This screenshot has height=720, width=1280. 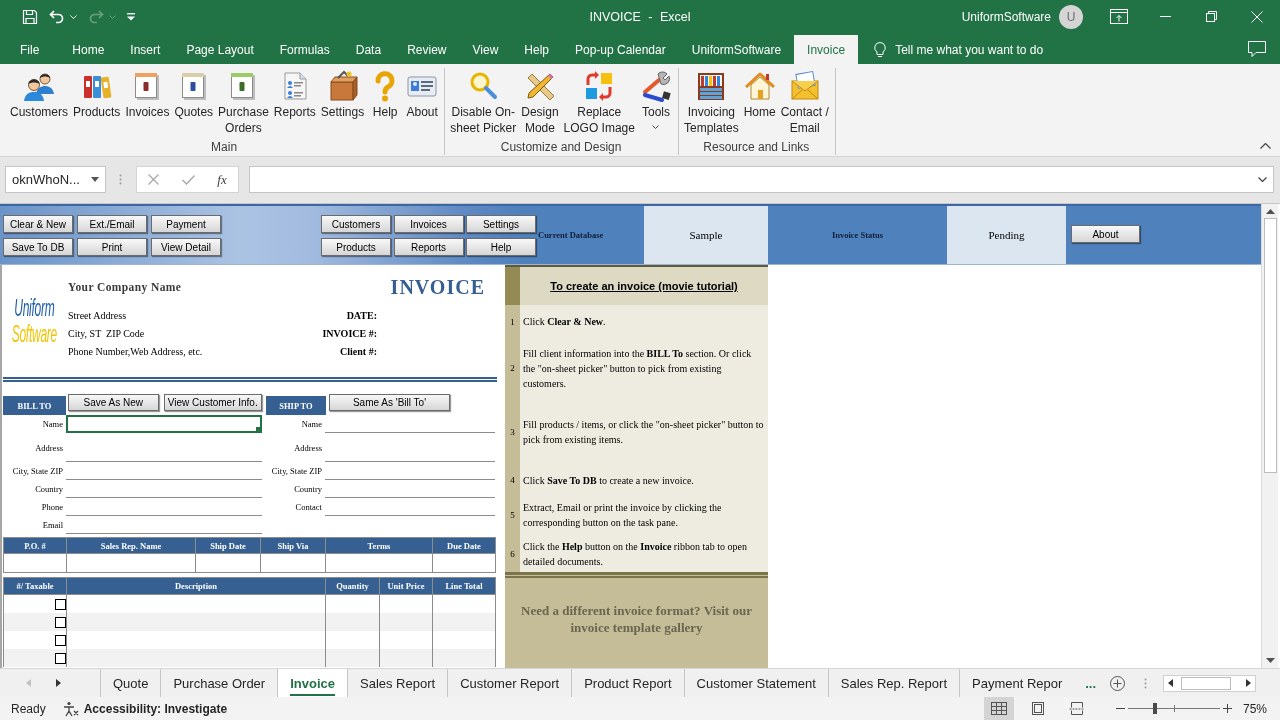 What do you see at coordinates (512, 368) in the screenshot?
I see `step-number: 2` at bounding box center [512, 368].